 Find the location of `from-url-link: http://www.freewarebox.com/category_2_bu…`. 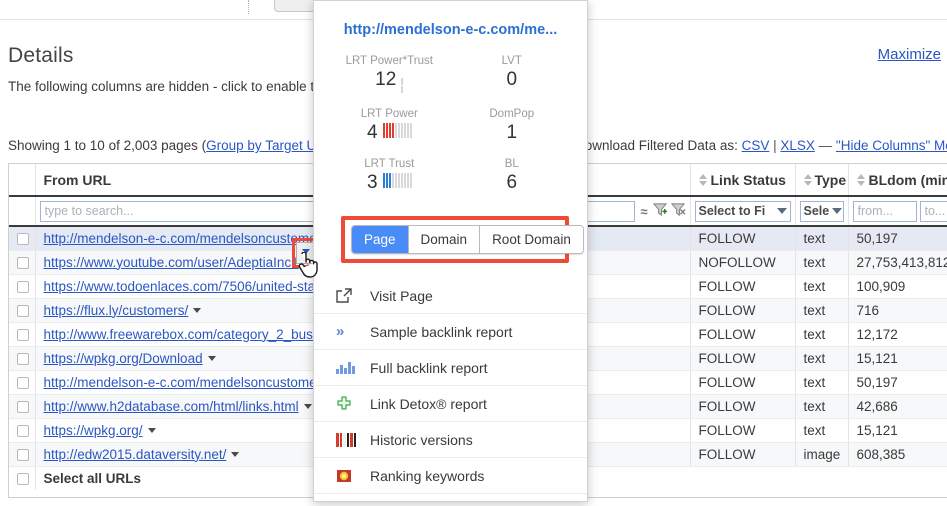

from-url-link: http://www.freewarebox.com/category_2_bu… is located at coordinates (194, 334).